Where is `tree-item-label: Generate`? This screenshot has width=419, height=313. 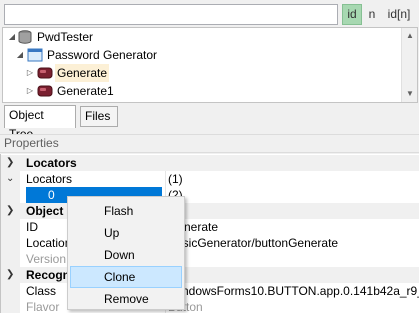 tree-item-label: Generate is located at coordinates (82, 73).